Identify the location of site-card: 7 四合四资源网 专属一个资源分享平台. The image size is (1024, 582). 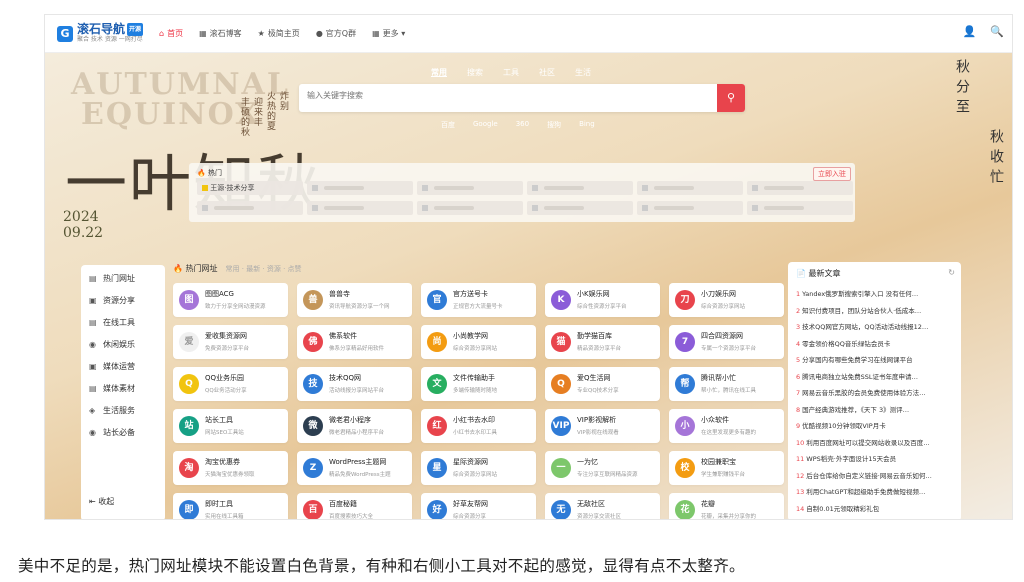
(726, 342).